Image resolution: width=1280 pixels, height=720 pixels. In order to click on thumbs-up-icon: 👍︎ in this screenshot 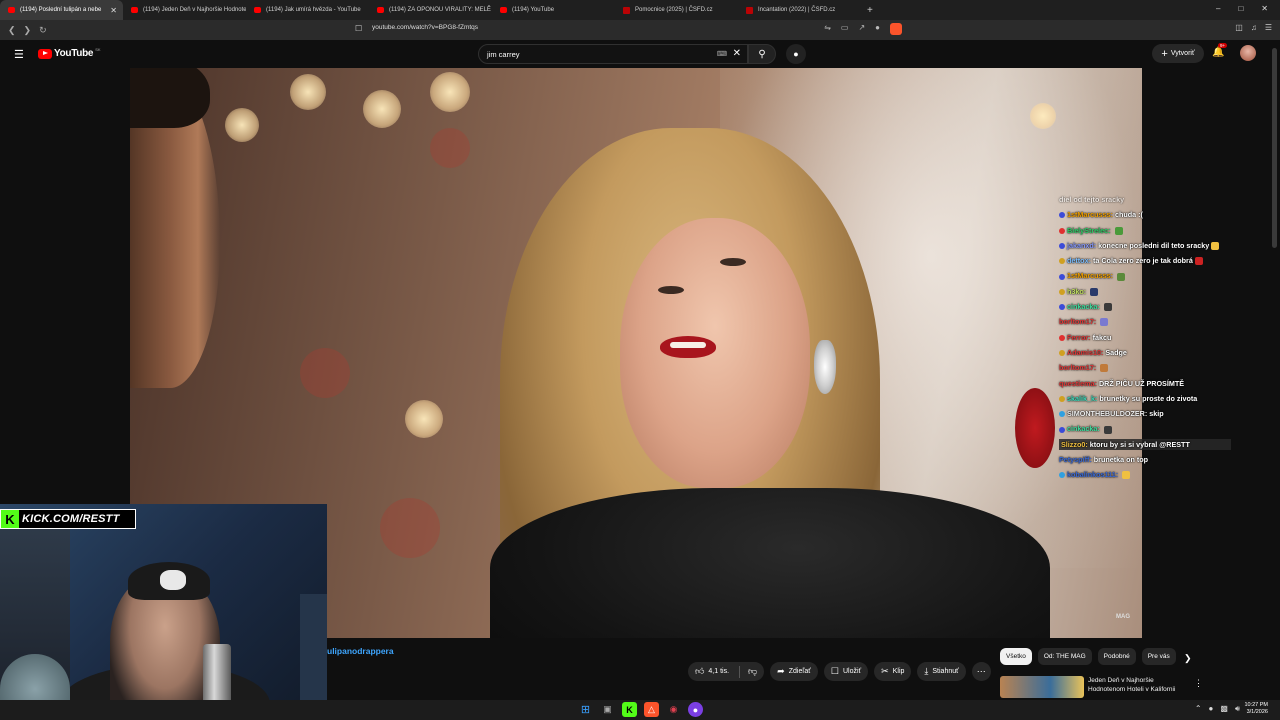, I will do `click(700, 671)`.